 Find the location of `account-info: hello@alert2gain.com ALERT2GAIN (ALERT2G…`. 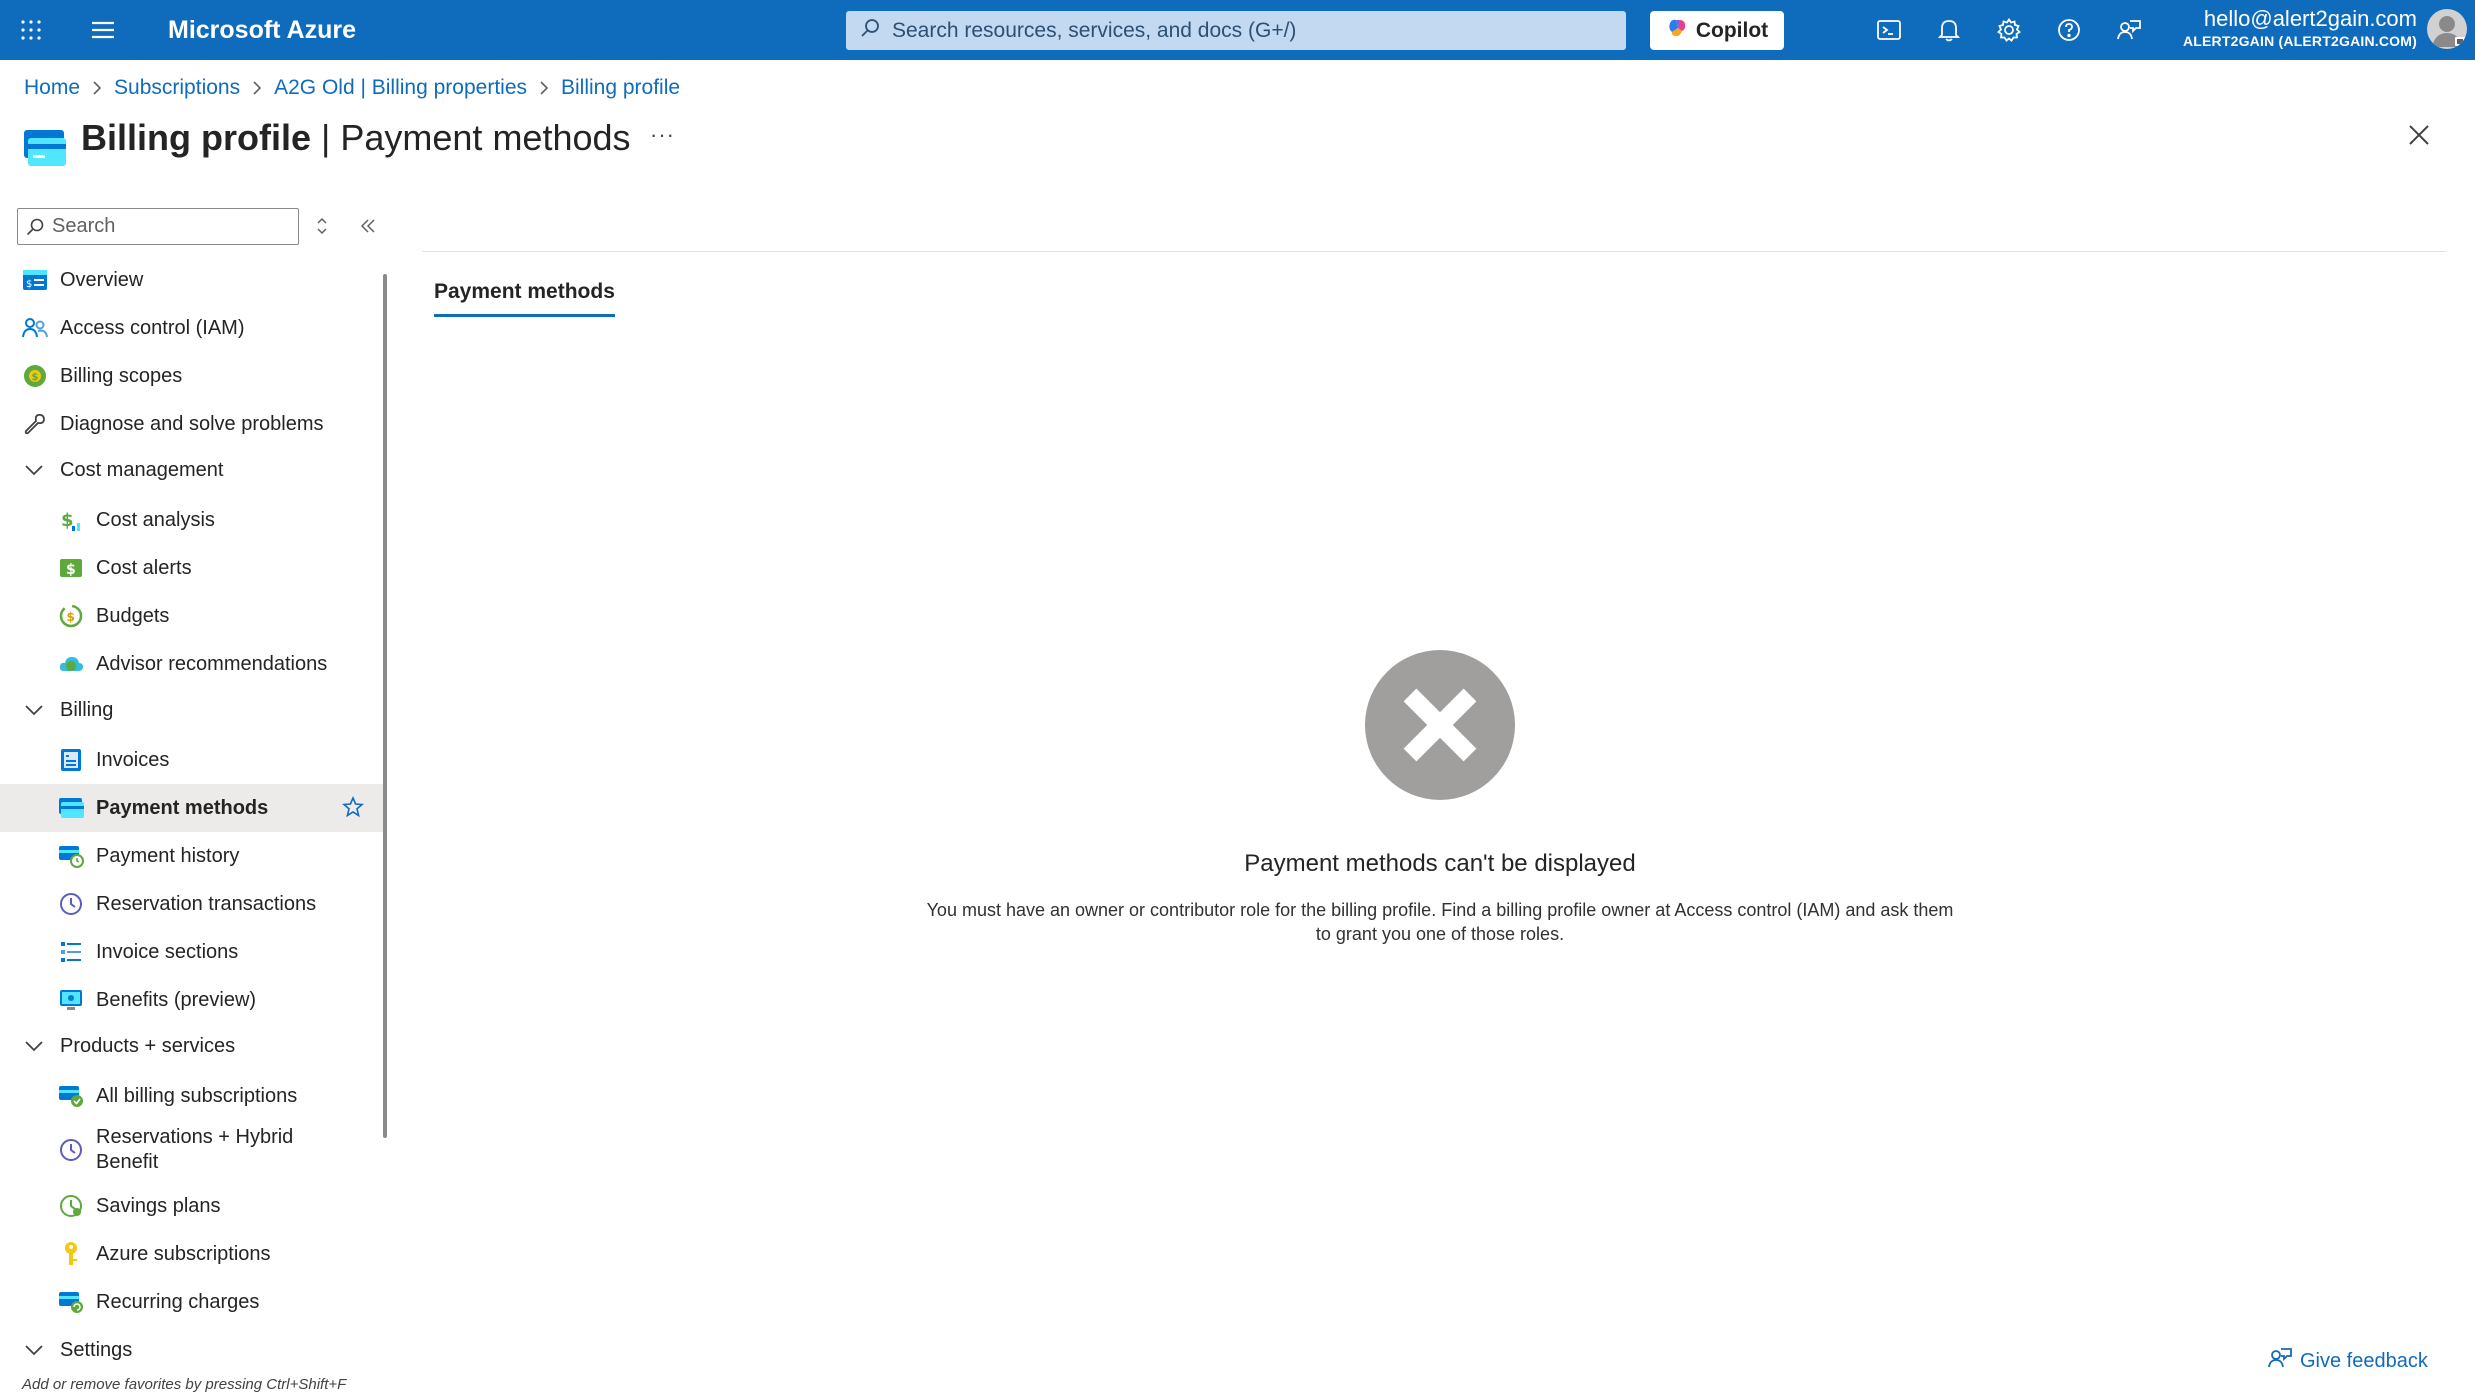

account-info: hello@alert2gain.com ALERT2GAIN (ALERT2G… is located at coordinates (2300, 28).